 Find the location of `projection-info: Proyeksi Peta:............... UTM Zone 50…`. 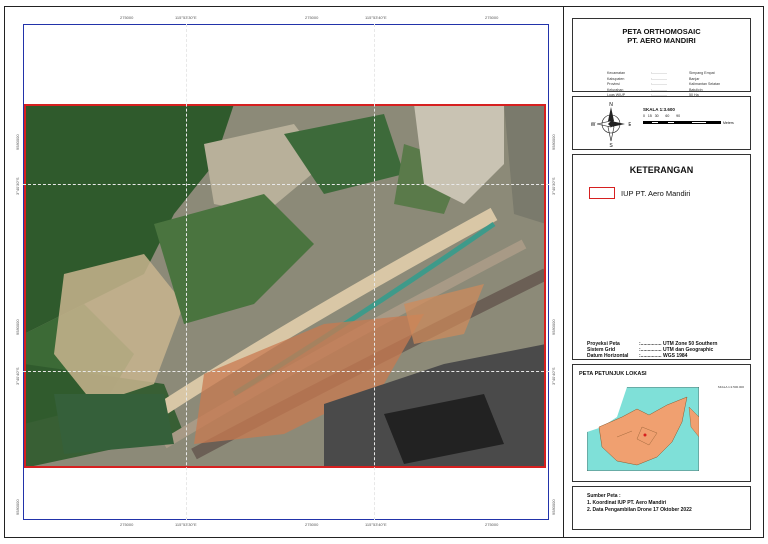

projection-info: Proyeksi Peta:............... UTM Zone 50… is located at coordinates (652, 350).